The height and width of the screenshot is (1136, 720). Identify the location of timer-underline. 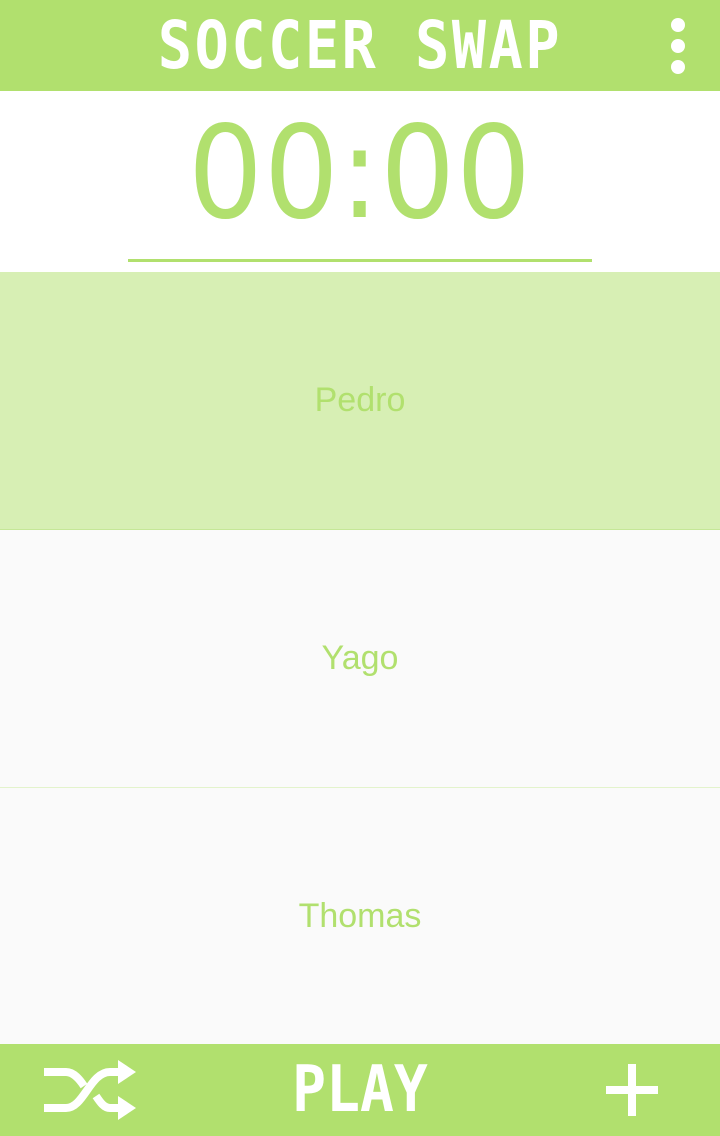
(360, 260).